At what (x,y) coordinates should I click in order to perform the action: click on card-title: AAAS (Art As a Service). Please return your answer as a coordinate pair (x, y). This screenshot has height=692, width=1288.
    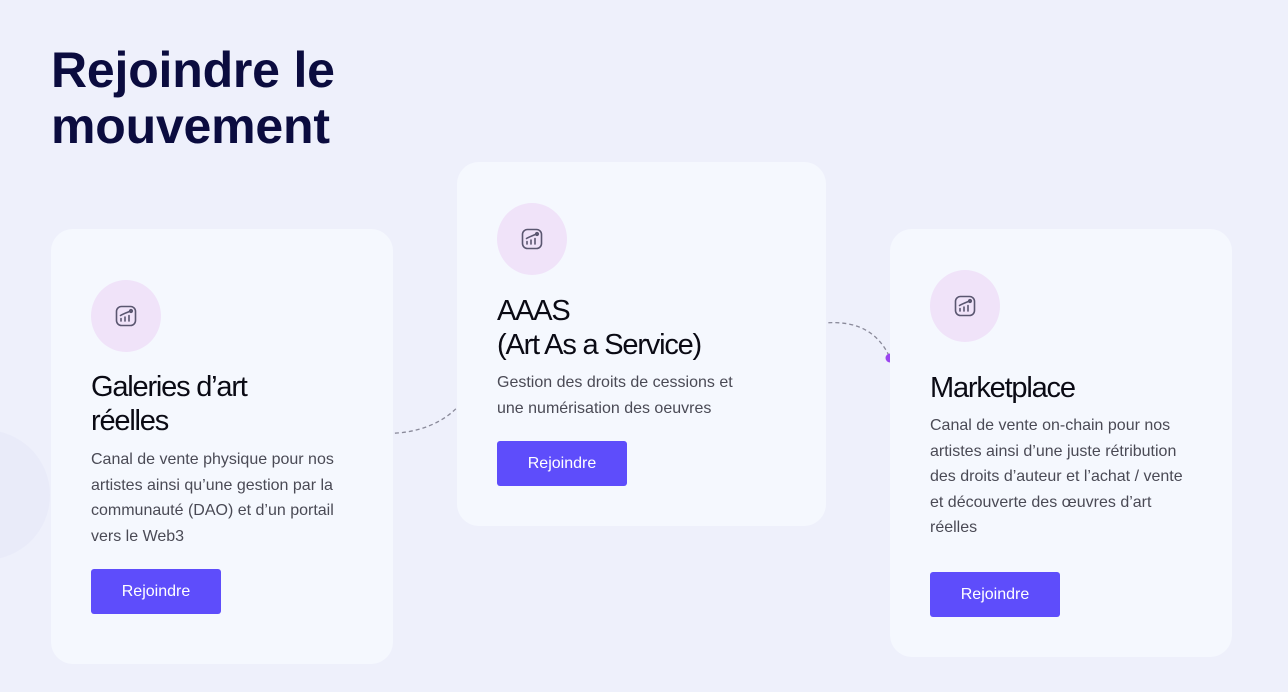
    Looking at the image, I should click on (647, 328).